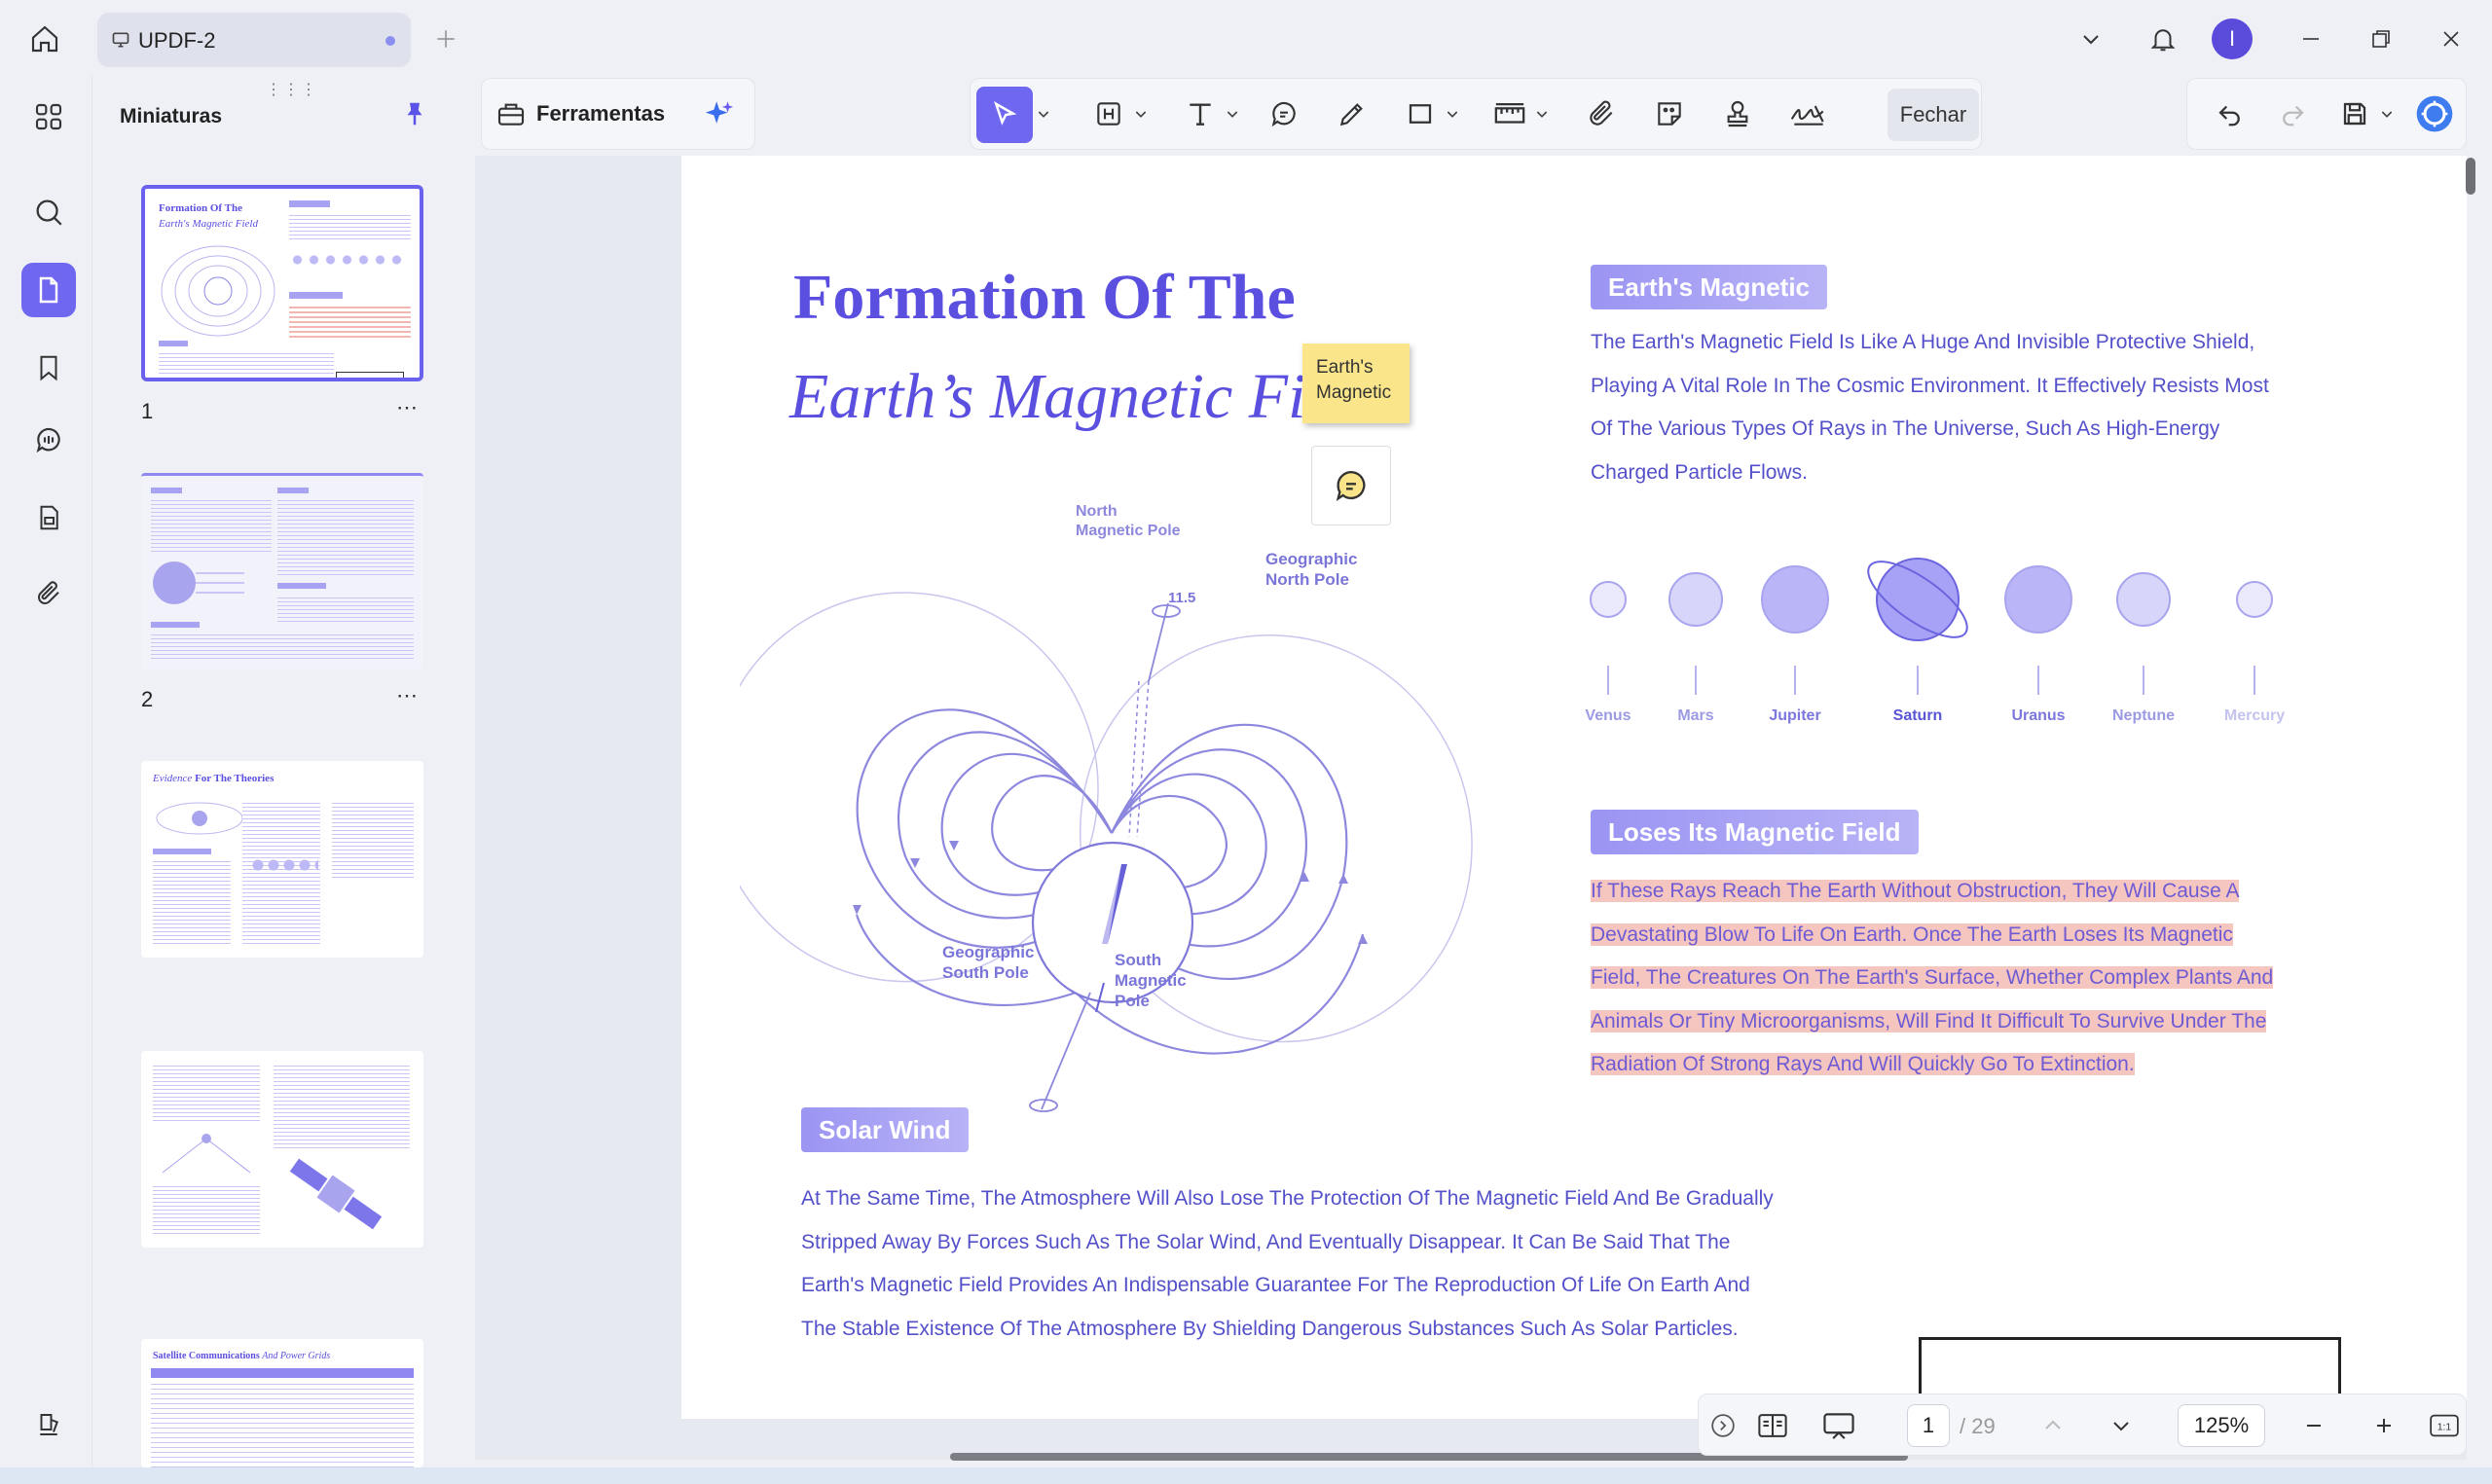 Image resolution: width=2492 pixels, height=1484 pixels. What do you see at coordinates (48, 117) in the screenshot?
I see `apps-icon` at bounding box center [48, 117].